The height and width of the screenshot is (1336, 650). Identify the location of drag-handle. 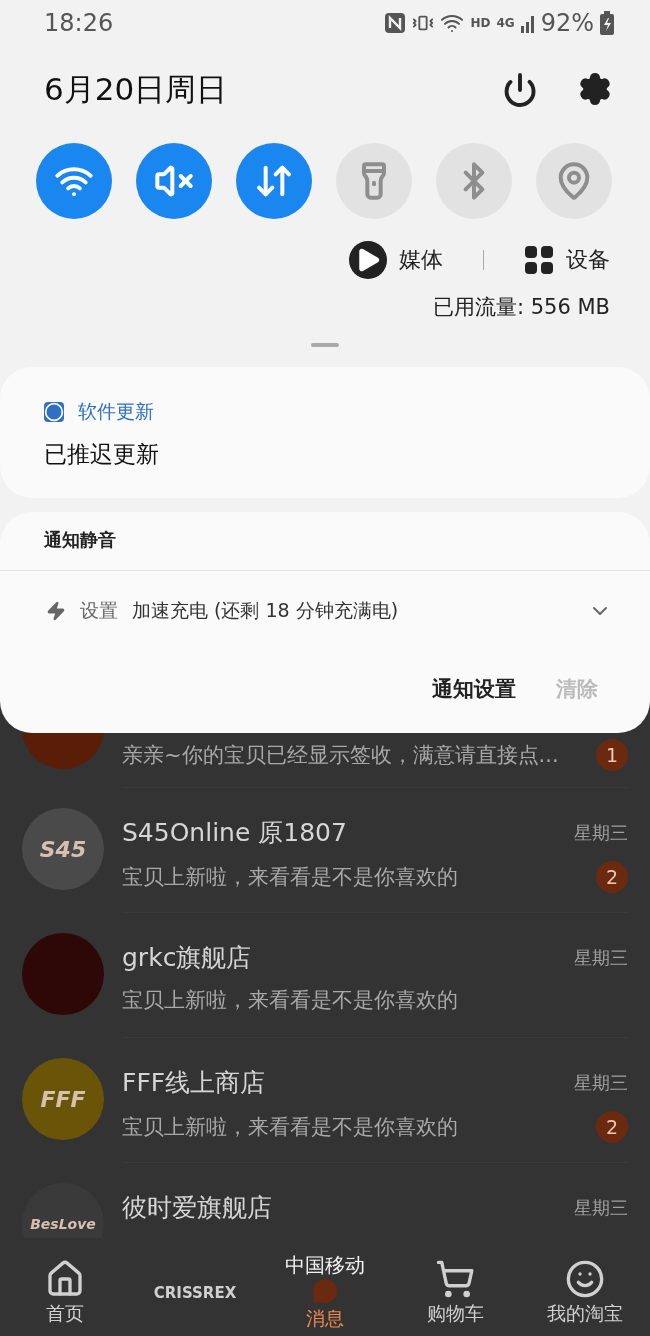
(325, 345).